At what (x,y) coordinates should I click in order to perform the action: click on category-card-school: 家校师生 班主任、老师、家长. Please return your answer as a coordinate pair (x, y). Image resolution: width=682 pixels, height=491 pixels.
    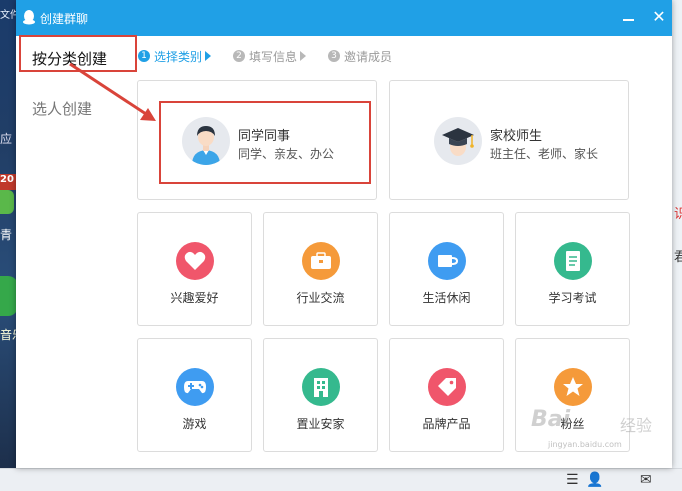
    Looking at the image, I should click on (509, 140).